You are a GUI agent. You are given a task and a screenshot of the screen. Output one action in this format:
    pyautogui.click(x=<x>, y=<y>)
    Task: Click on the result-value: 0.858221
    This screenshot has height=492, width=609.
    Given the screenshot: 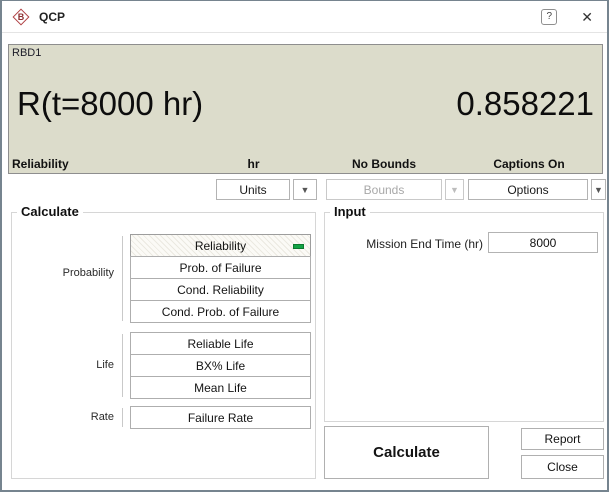 What is the action you would take?
    pyautogui.click(x=525, y=103)
    